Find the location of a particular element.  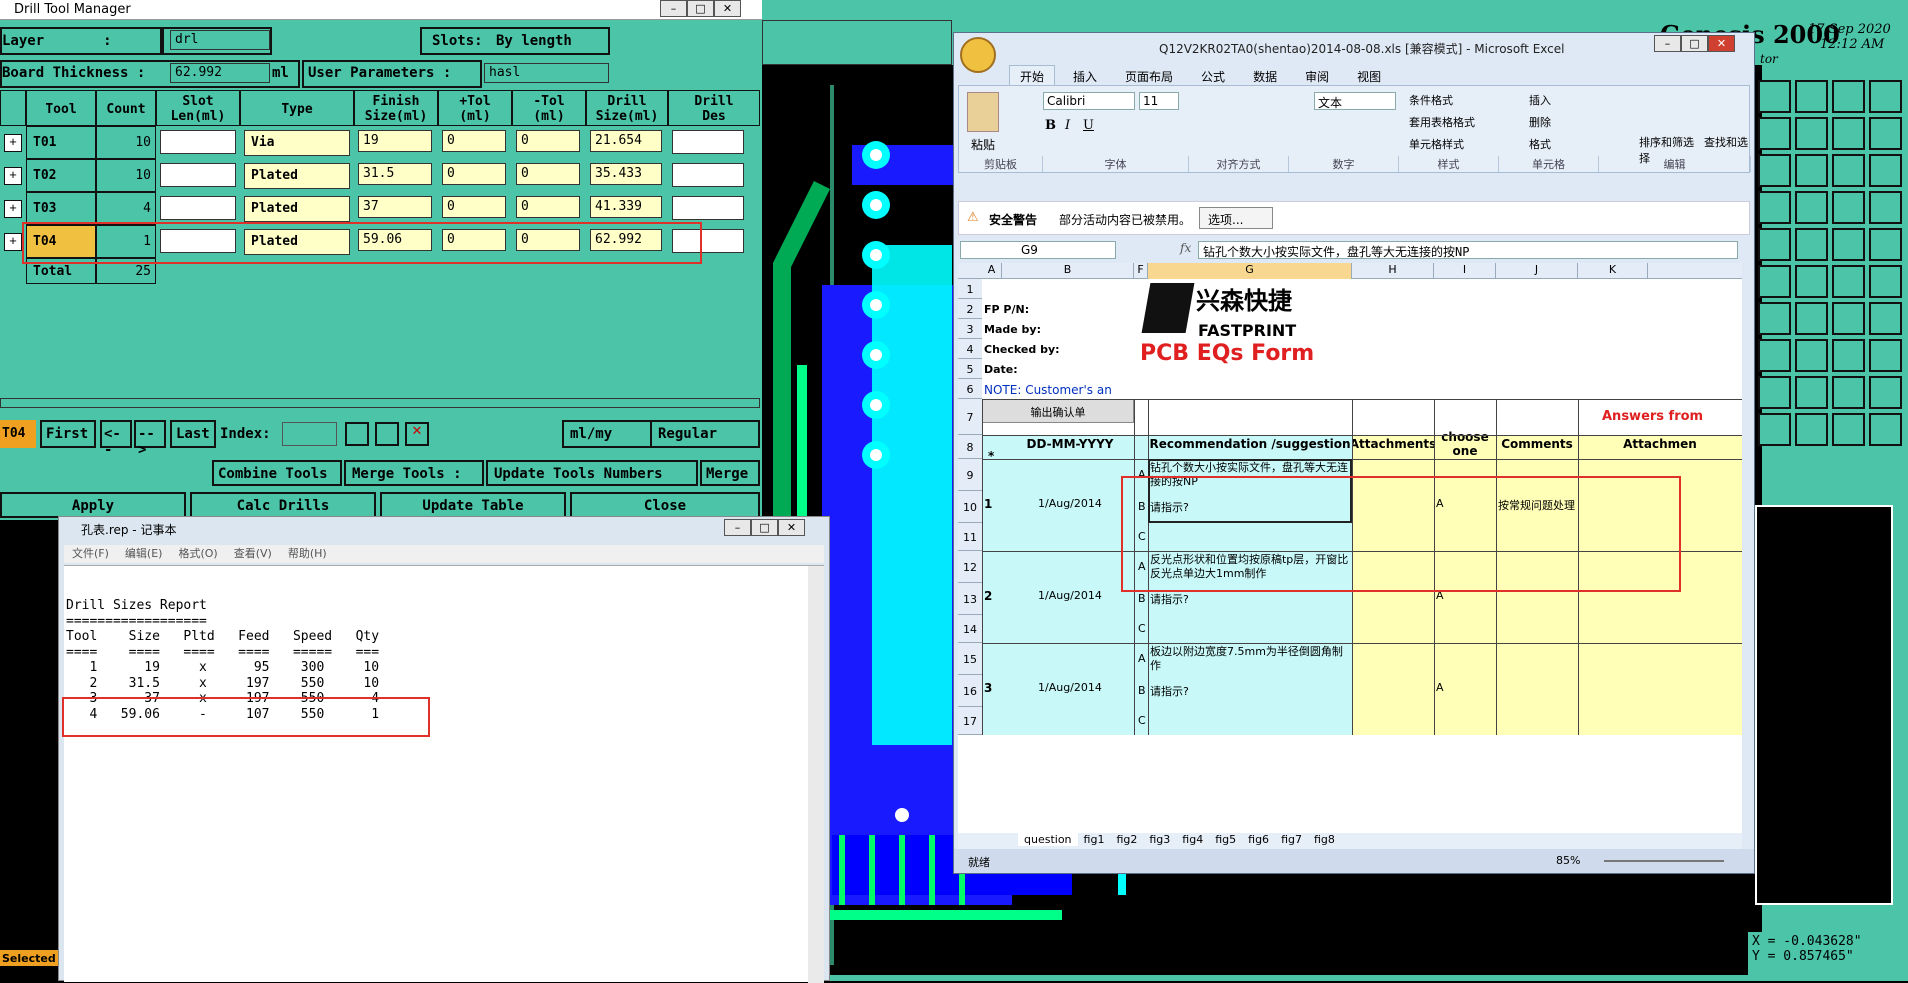

update-table-button: Update Table is located at coordinates (473, 505).